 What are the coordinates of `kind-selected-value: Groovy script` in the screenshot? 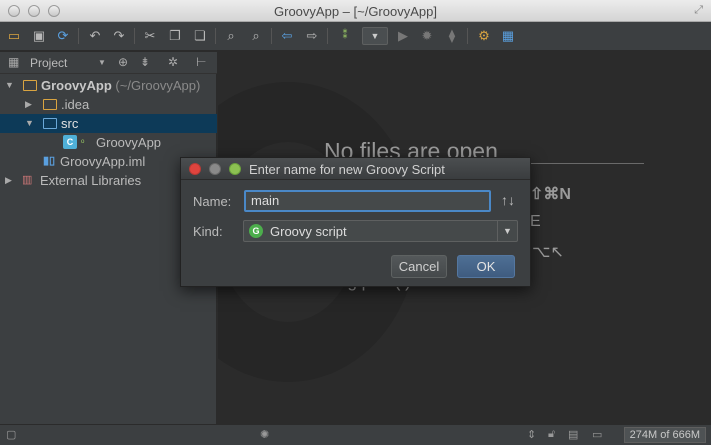 It's located at (308, 231).